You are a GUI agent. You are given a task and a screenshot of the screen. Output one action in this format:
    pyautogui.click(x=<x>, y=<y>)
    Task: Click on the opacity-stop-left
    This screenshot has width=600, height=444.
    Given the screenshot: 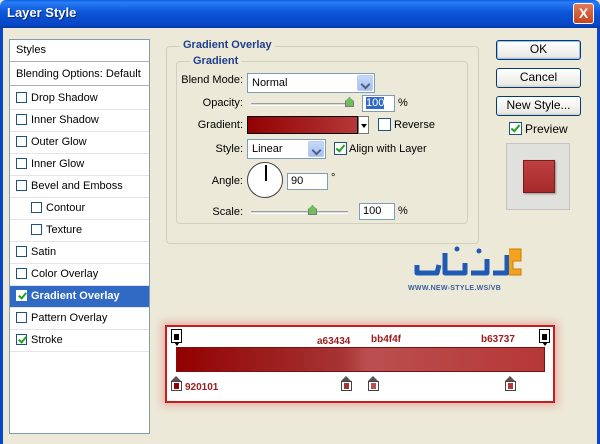 What is the action you would take?
    pyautogui.click(x=176, y=337)
    